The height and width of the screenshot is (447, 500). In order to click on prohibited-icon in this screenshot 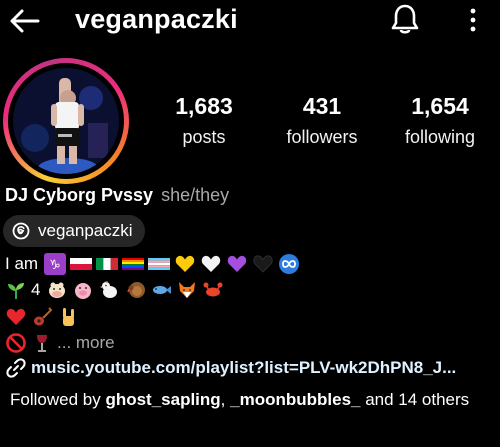, I will do `click(16, 343)`.